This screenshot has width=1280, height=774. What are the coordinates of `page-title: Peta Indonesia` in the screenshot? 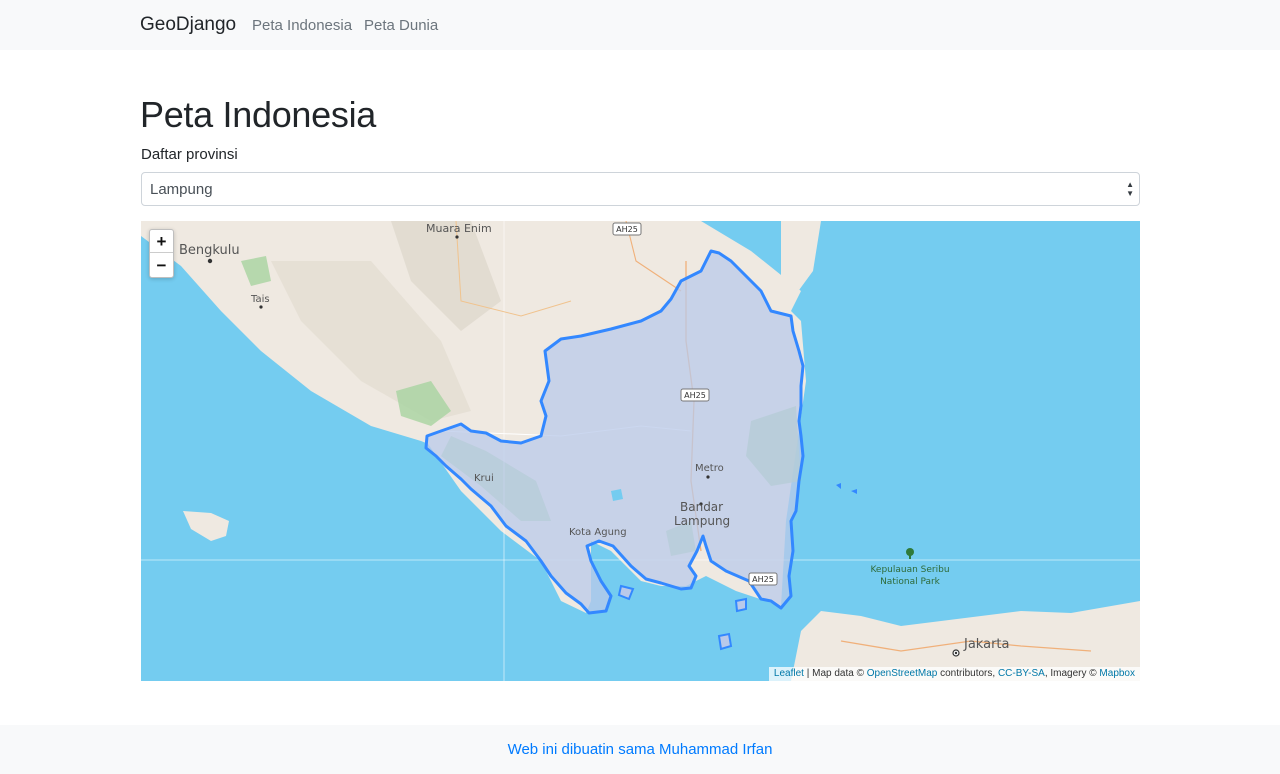 It's located at (258, 114).